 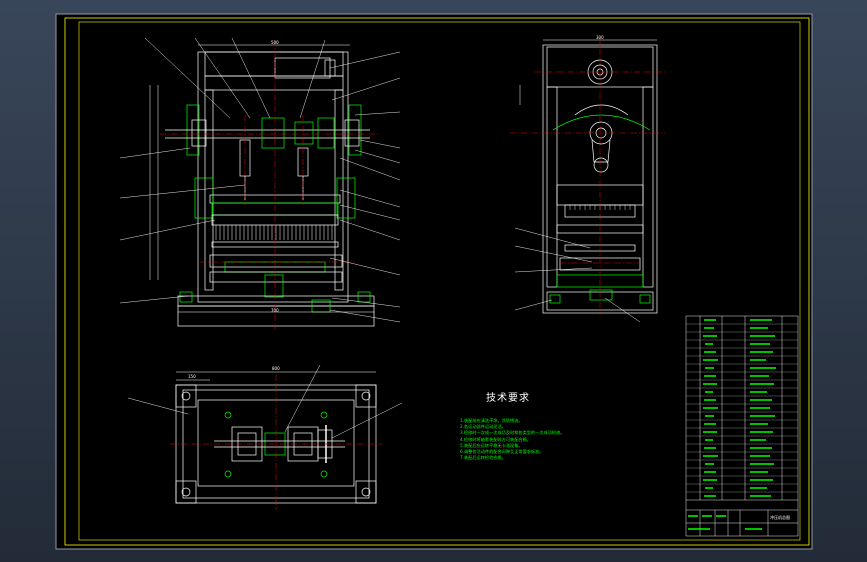 I want to click on technical-requirements-title: 技术要求, so click(x=508, y=398).